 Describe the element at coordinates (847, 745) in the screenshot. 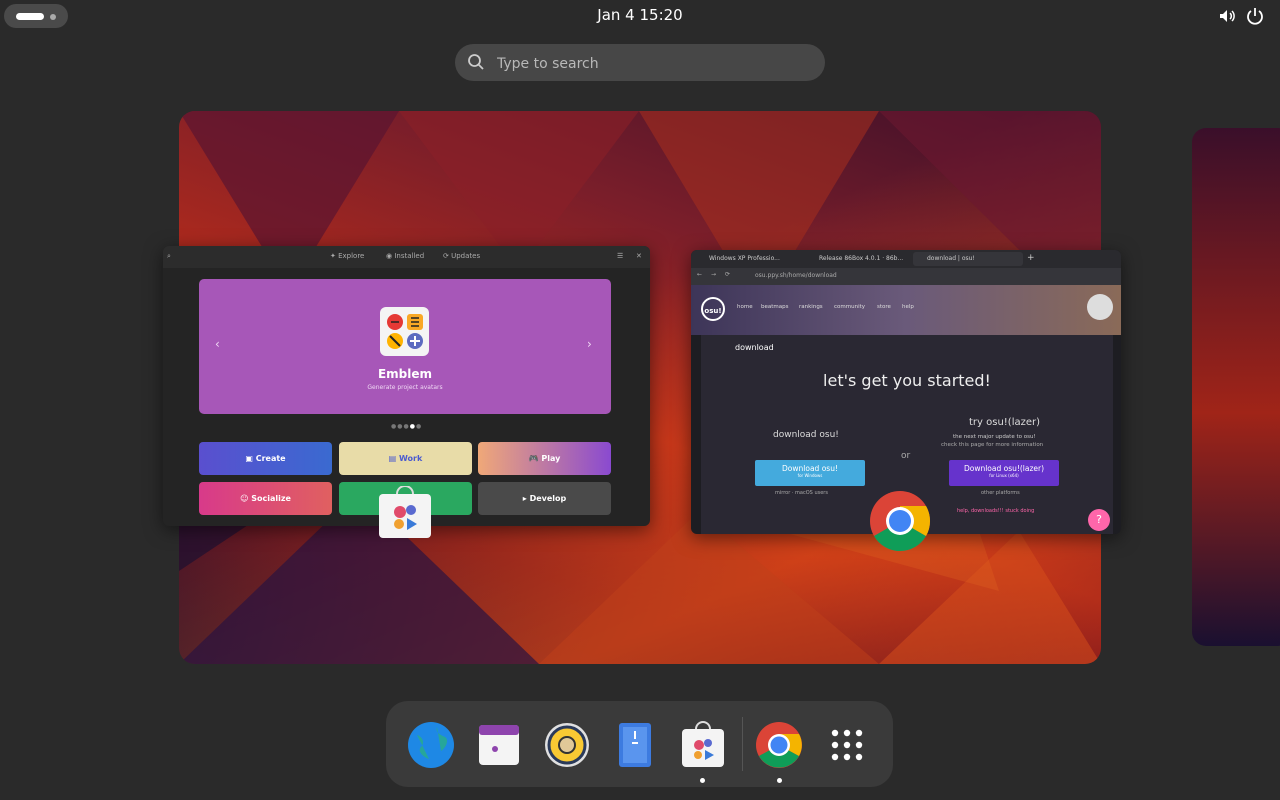

I see `show-apps-icon` at that location.